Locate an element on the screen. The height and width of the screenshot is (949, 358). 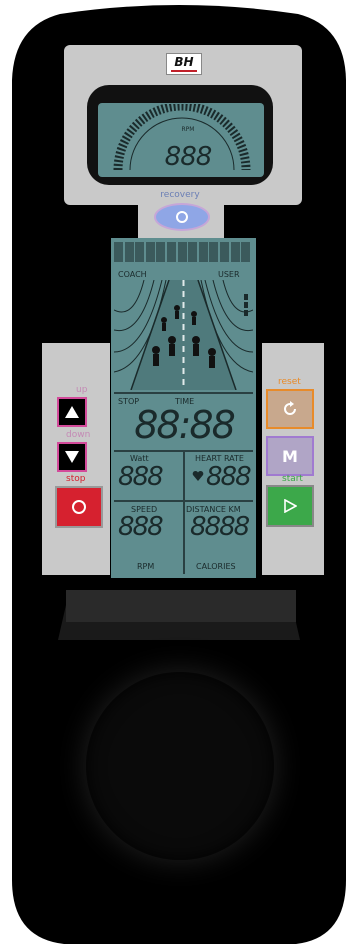
speed-readout: 888 is located at coordinates (141, 527).